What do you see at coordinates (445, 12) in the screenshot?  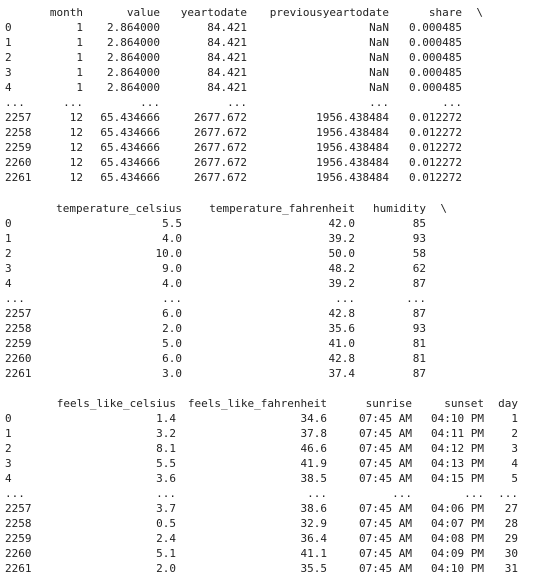 I see `column-header: share` at bounding box center [445, 12].